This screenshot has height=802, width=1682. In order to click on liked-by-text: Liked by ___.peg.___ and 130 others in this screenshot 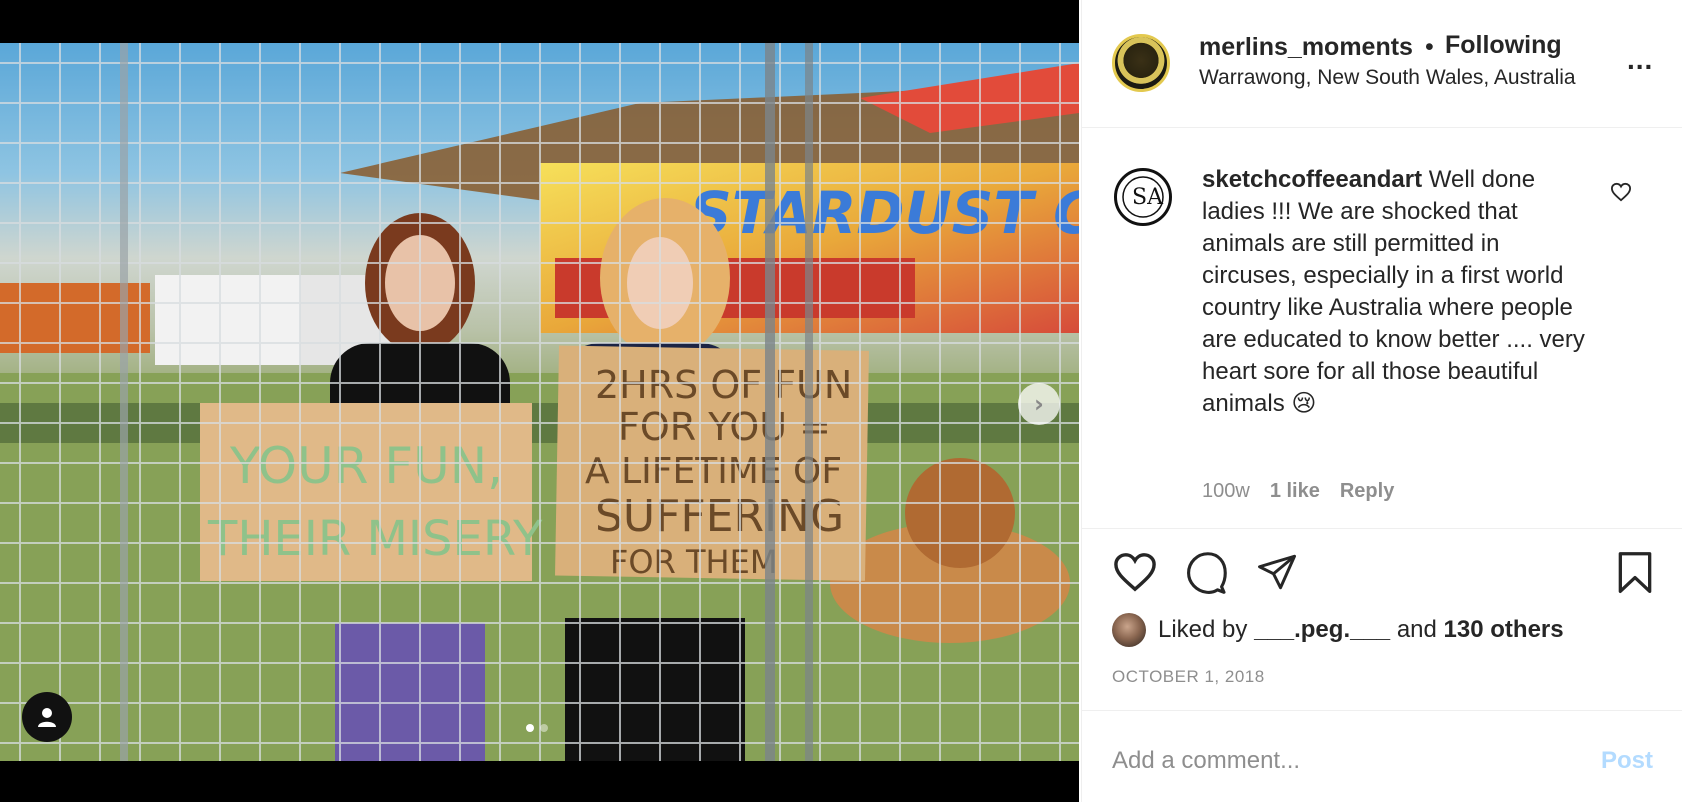, I will do `click(1361, 629)`.